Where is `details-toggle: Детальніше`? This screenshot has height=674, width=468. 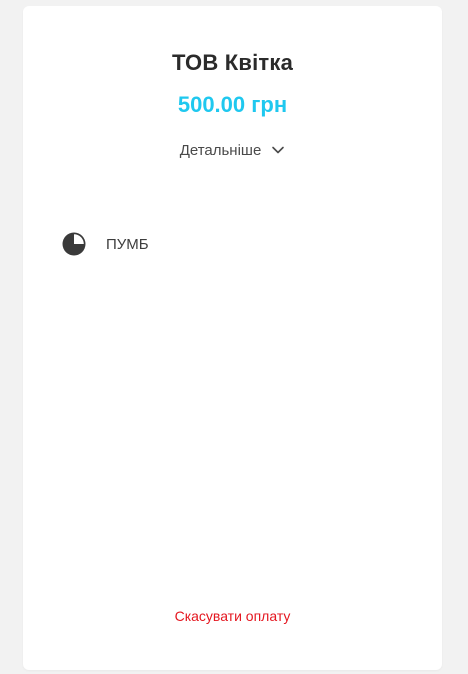 details-toggle: Детальніше is located at coordinates (232, 150).